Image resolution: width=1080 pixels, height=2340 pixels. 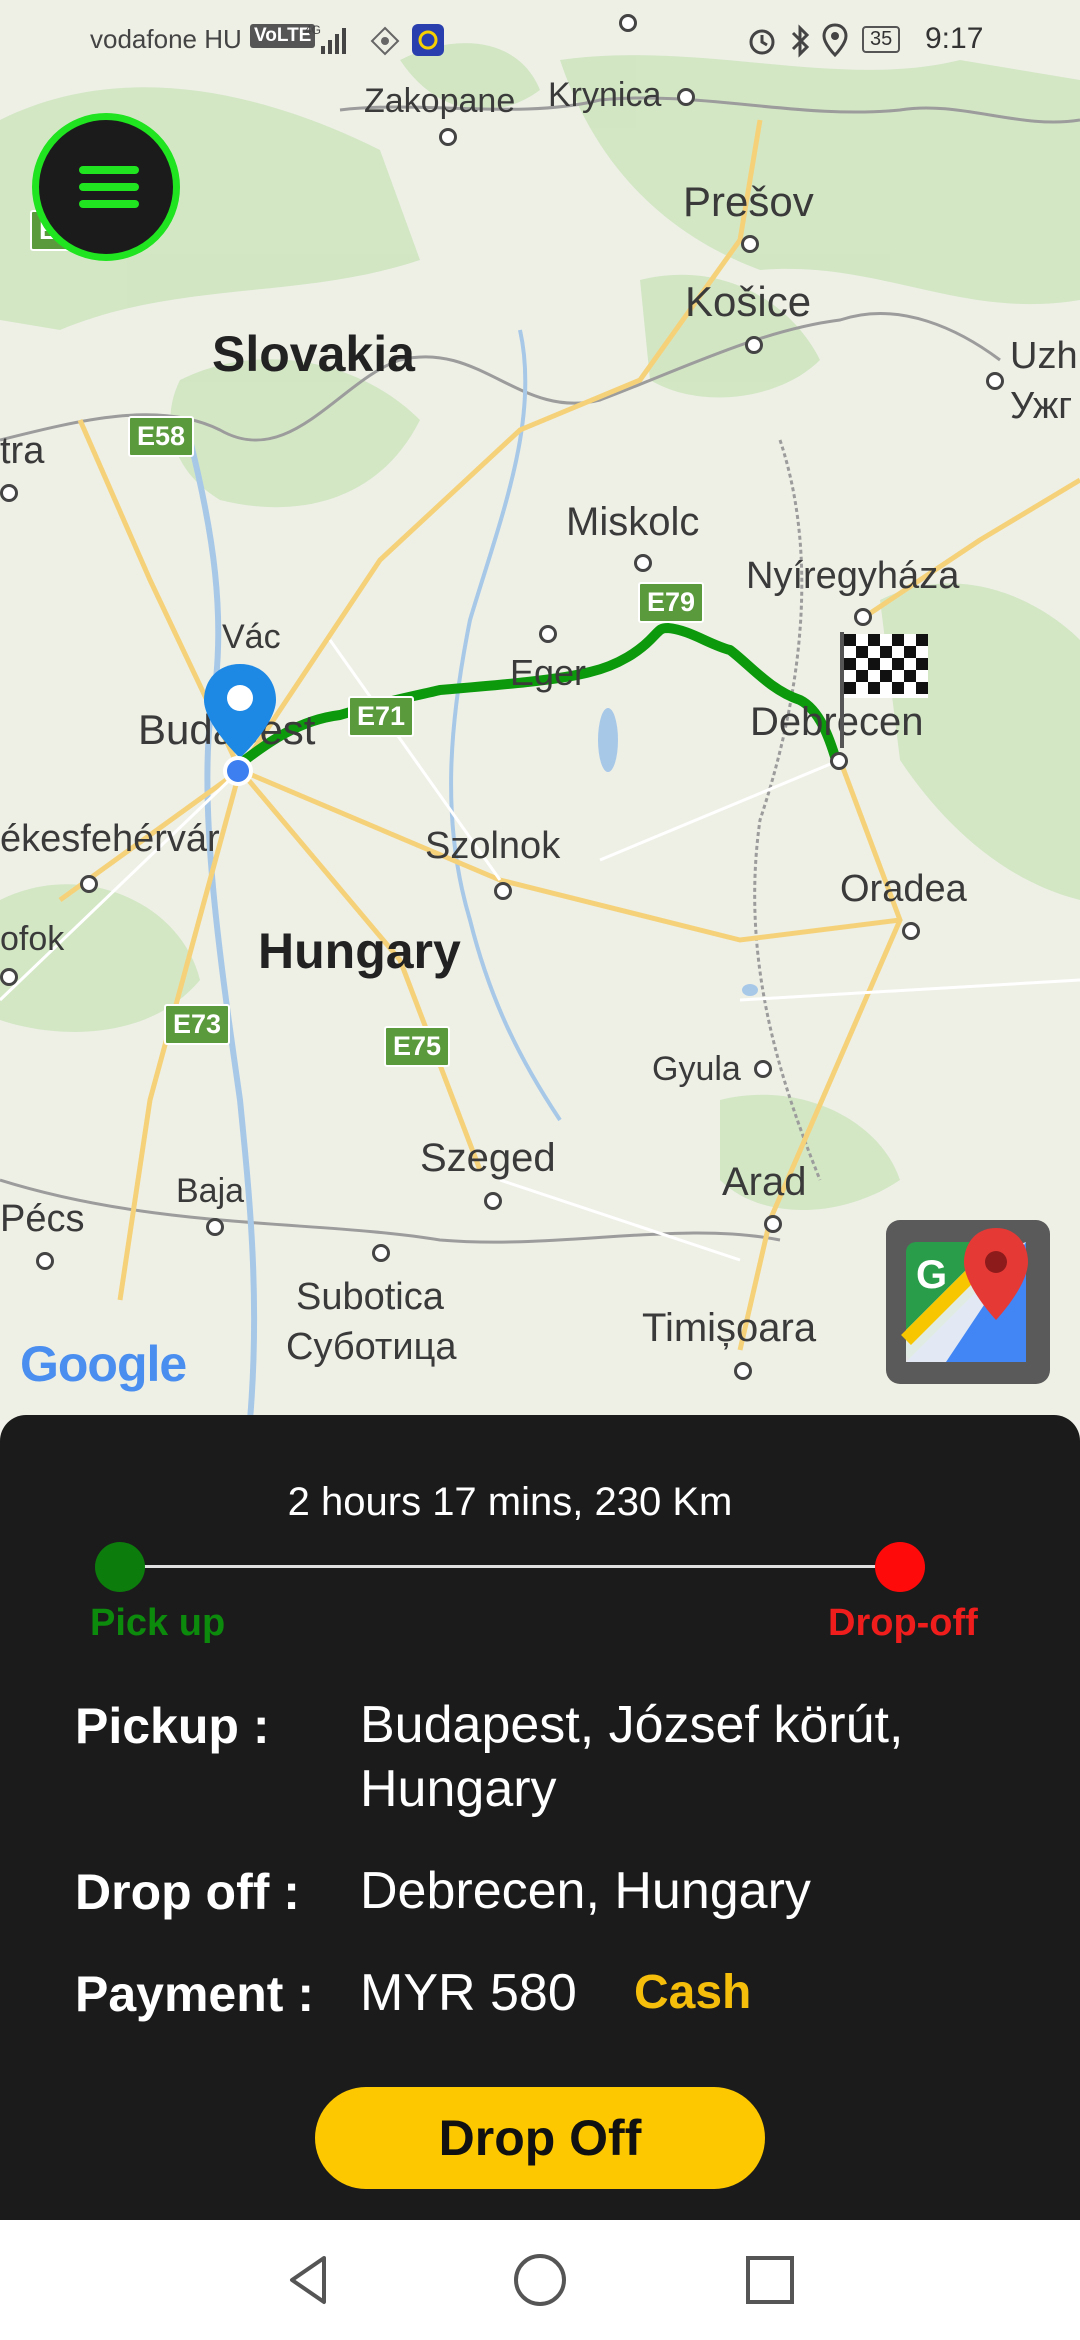 I want to click on battery-indicator: 35, so click(x=881, y=39).